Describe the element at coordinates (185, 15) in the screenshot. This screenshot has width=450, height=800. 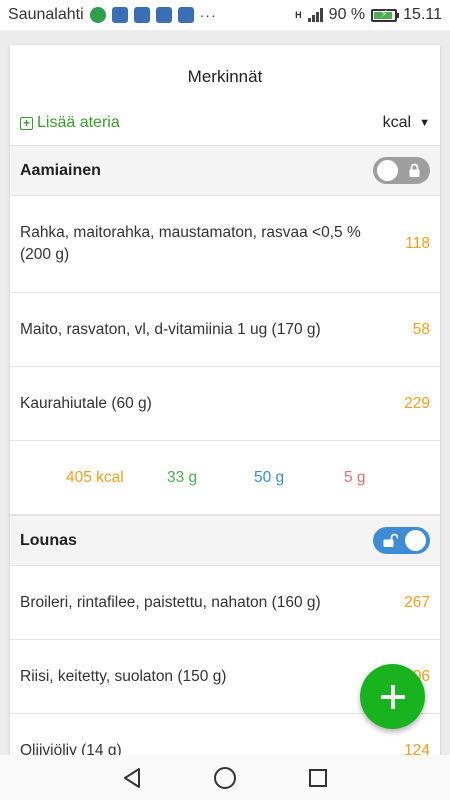
I see `edit-notification-icon` at that location.